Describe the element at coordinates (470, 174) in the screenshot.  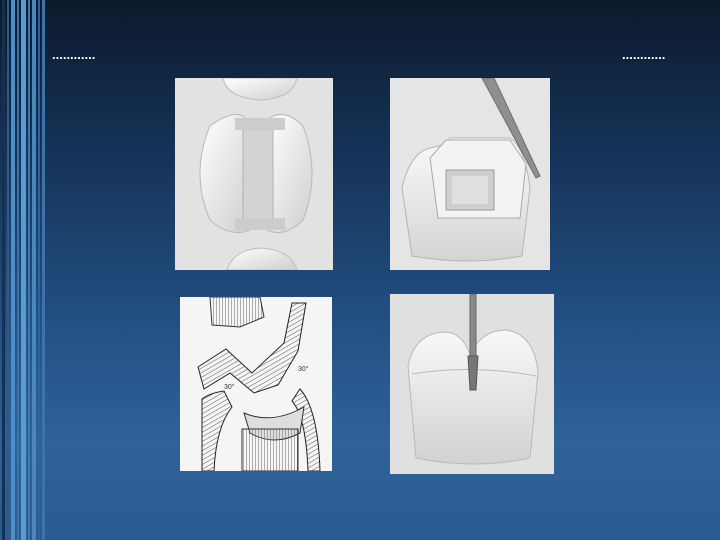
I see `tooth-preparation-with-instrument-image` at that location.